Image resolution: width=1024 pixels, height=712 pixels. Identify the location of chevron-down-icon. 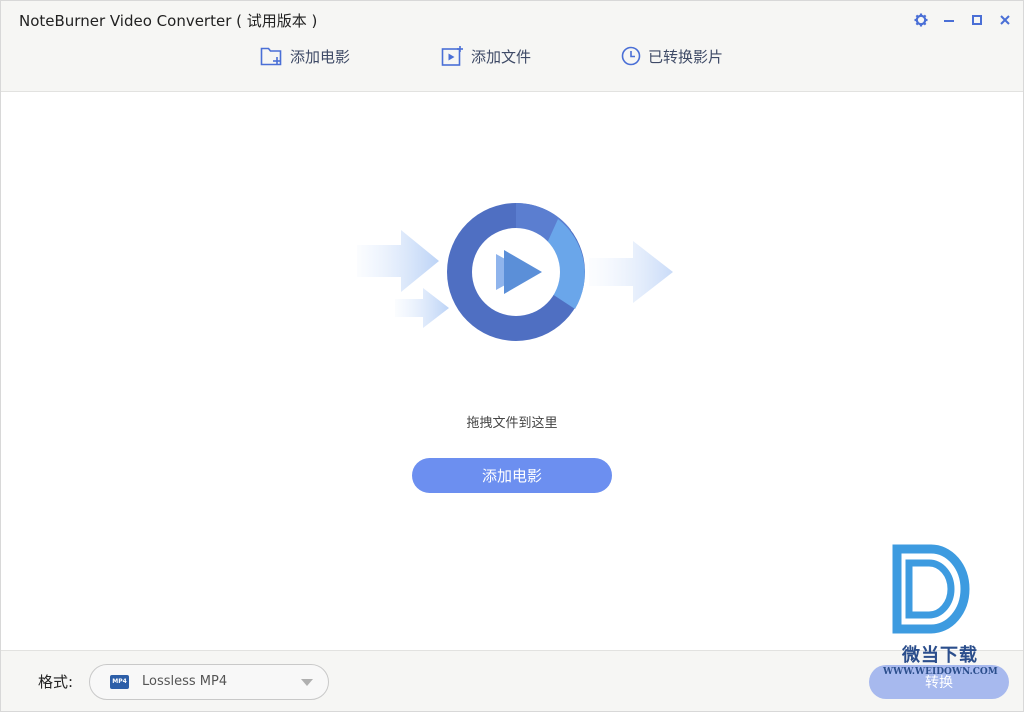
(307, 682).